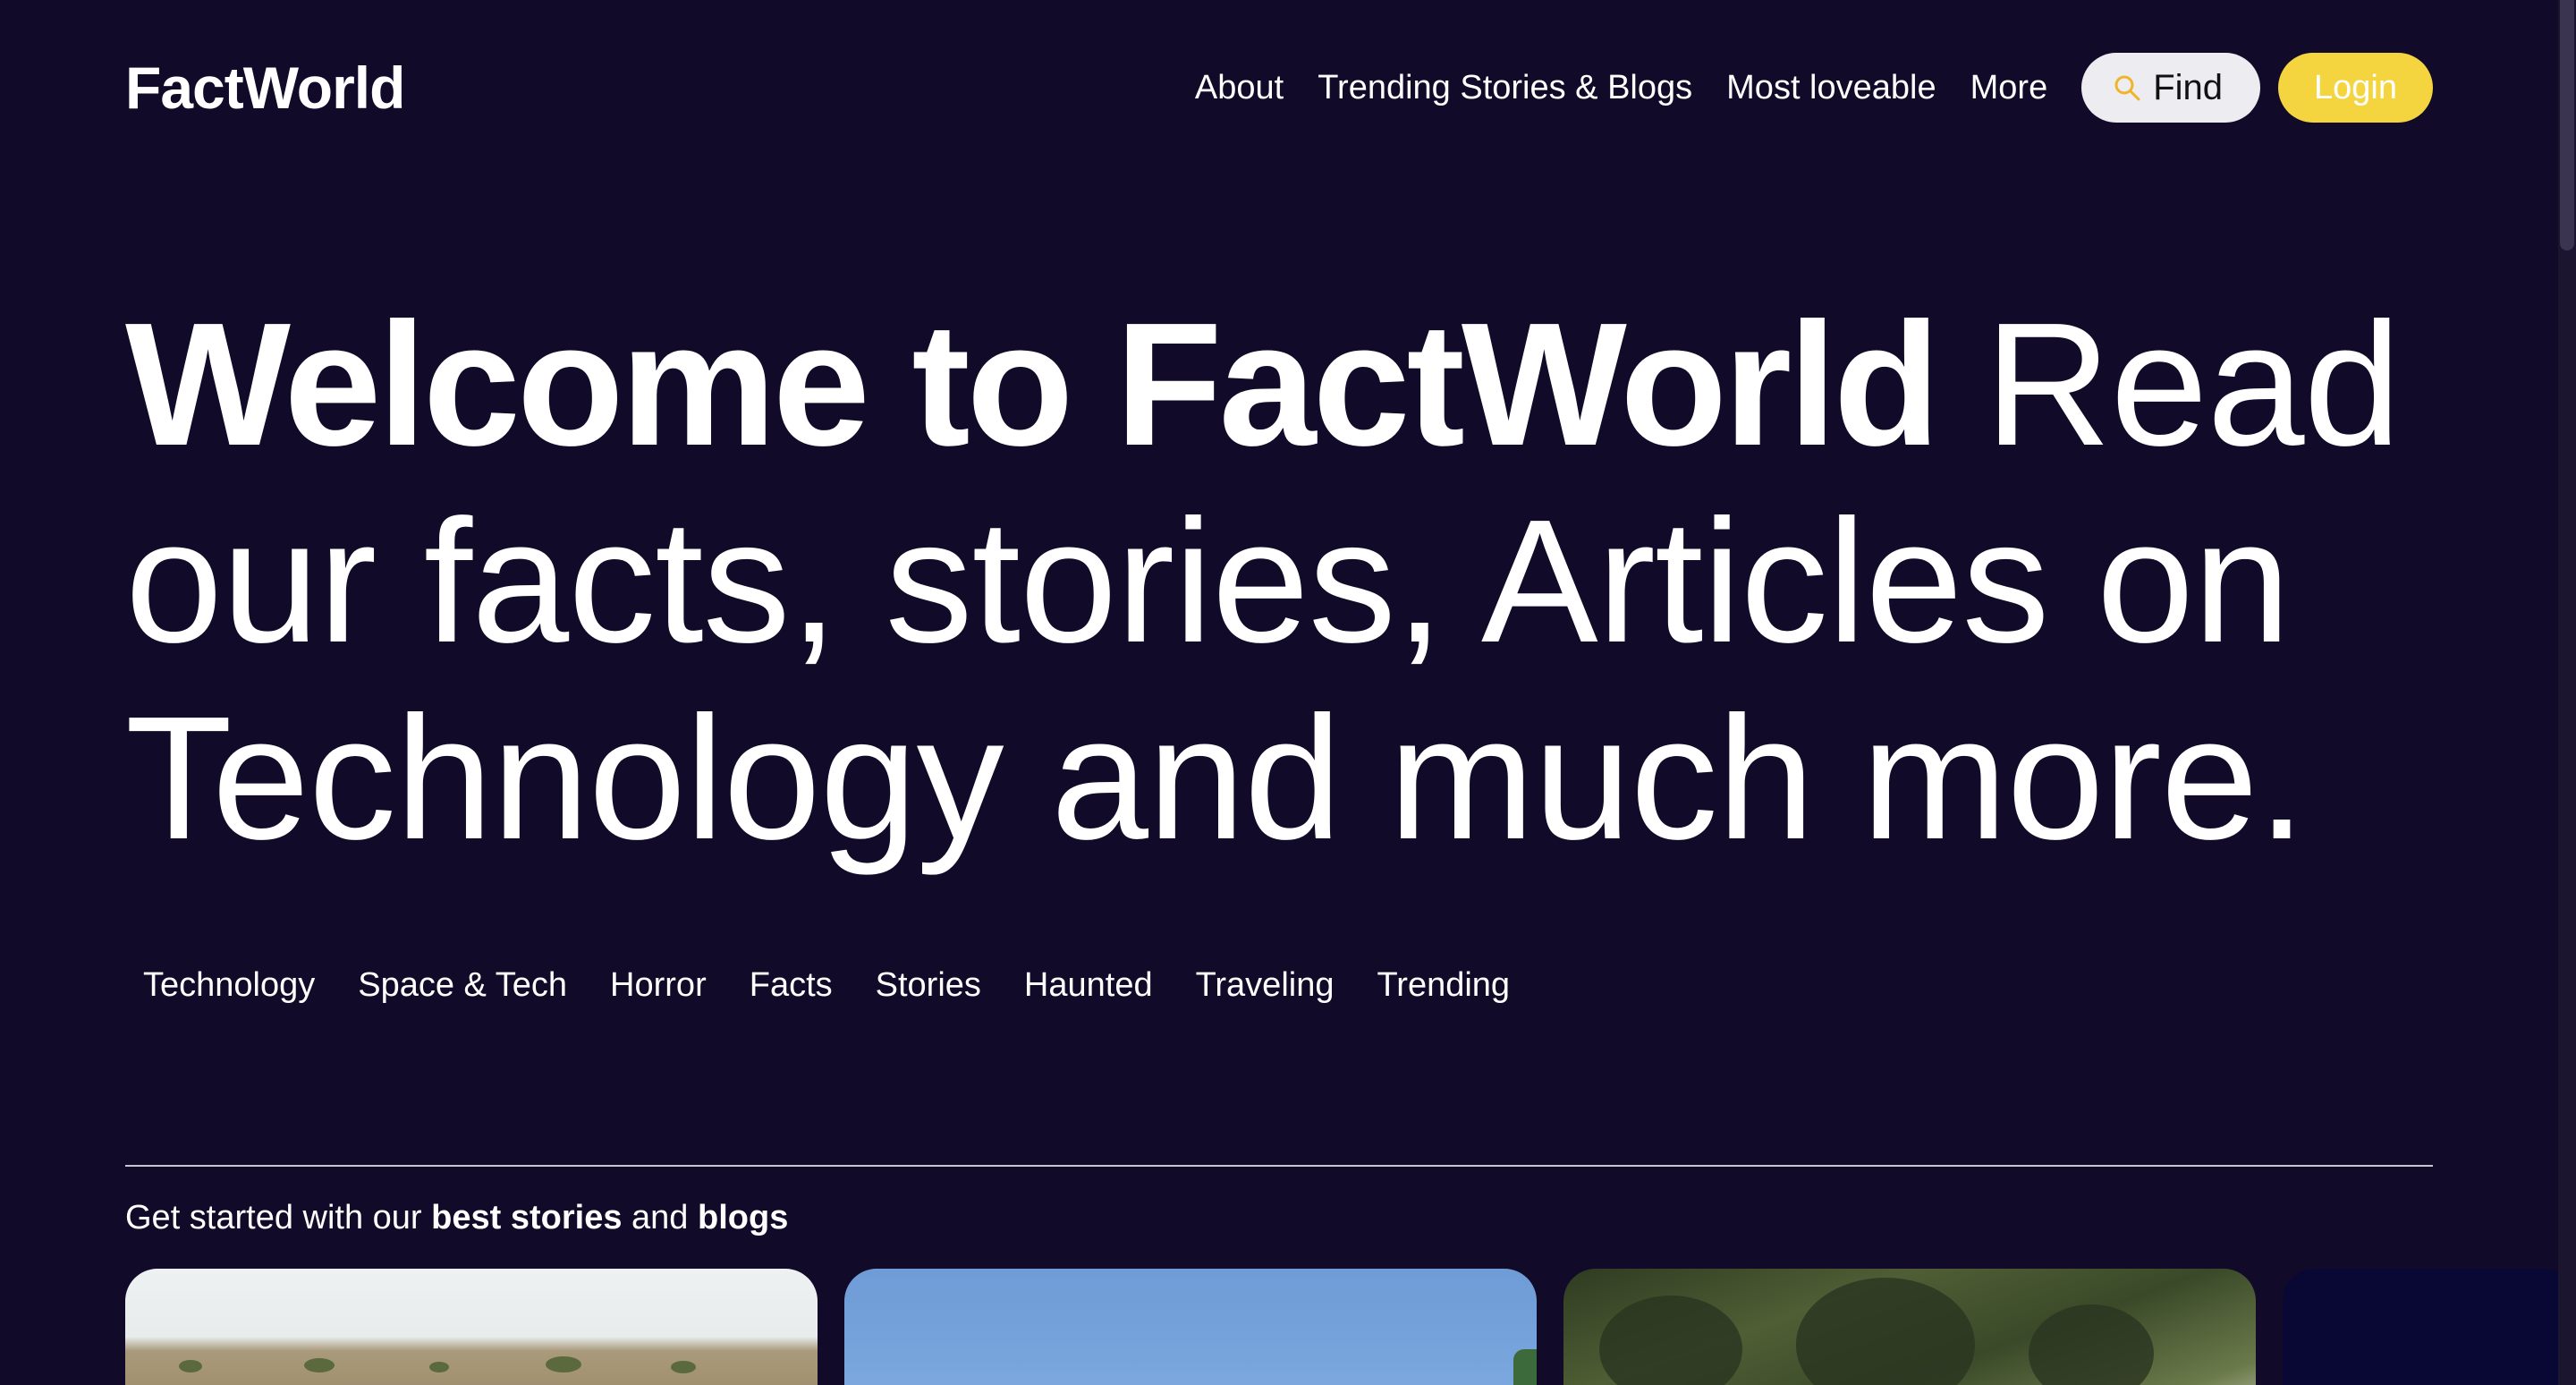  I want to click on section-heading-and: and, so click(660, 1217).